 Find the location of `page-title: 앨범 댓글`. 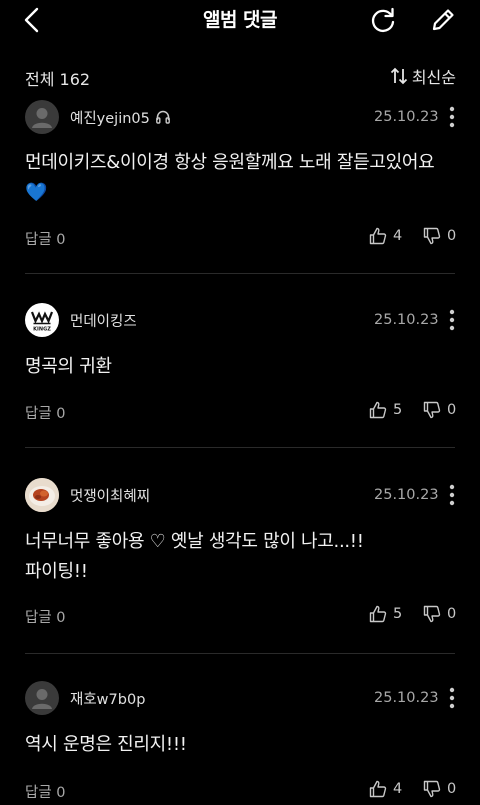

page-title: 앨범 댓글 is located at coordinates (240, 20).